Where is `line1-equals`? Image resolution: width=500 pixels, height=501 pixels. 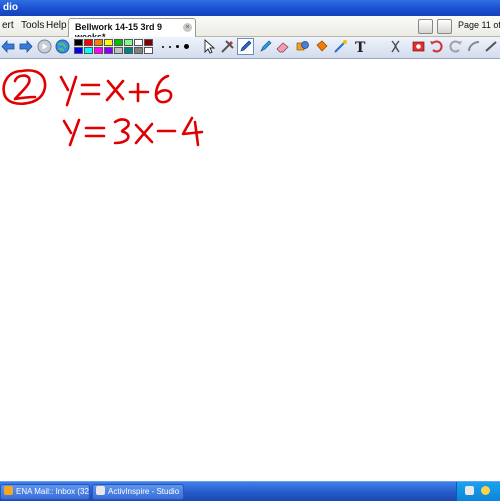
line1-equals is located at coordinates (90, 89).